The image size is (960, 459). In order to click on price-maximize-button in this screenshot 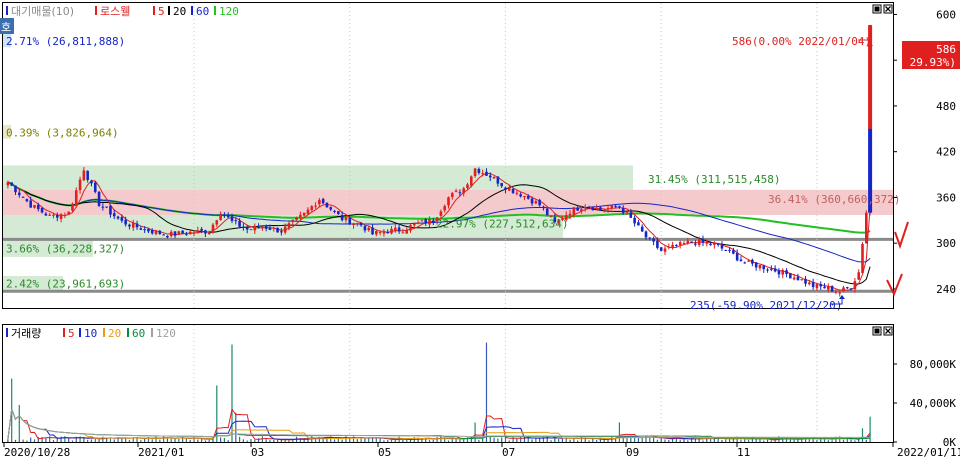, I will do `click(877, 9)`.